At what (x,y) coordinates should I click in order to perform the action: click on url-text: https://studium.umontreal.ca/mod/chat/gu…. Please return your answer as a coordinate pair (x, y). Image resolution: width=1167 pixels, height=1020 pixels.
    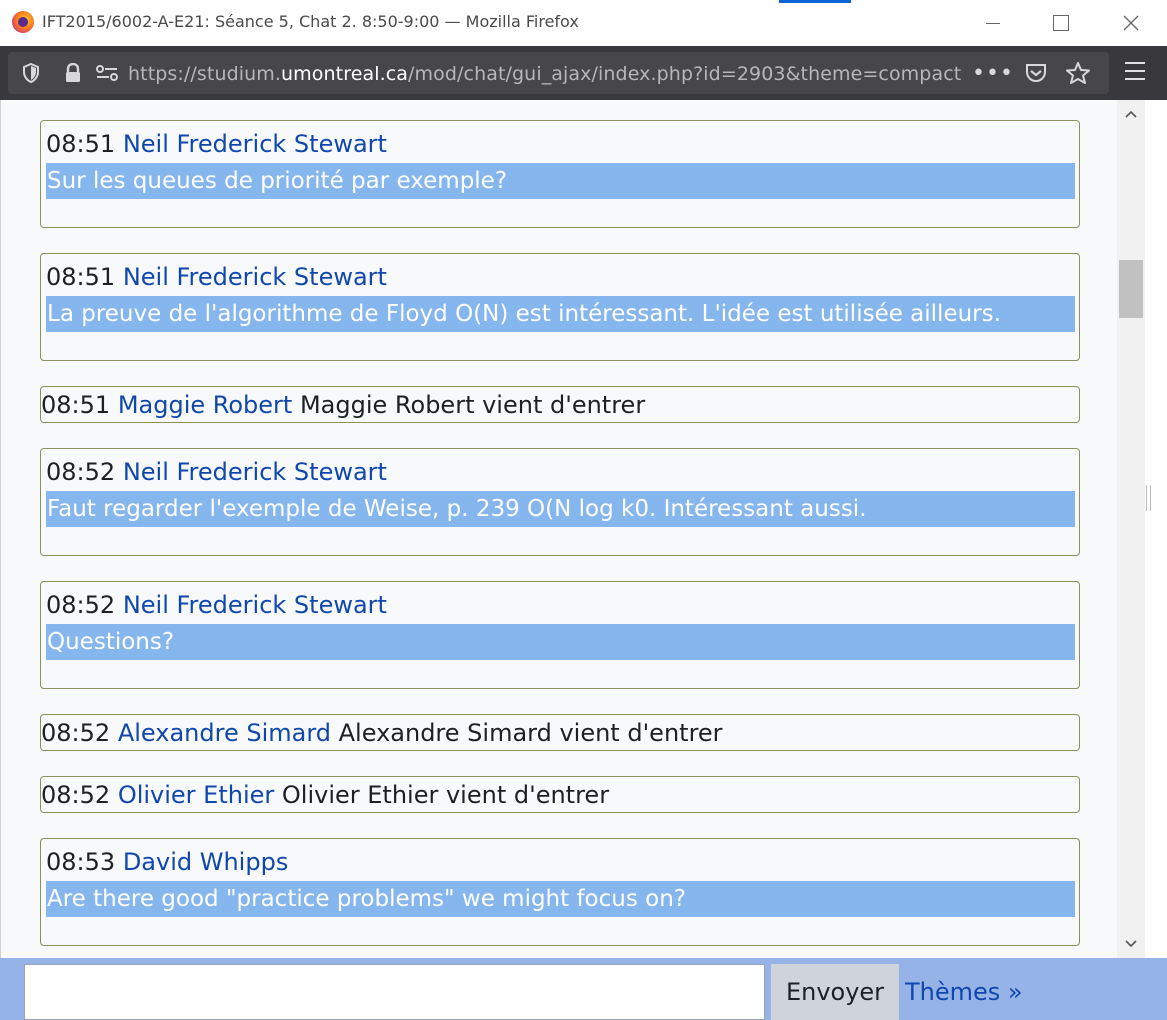
    Looking at the image, I should click on (544, 74).